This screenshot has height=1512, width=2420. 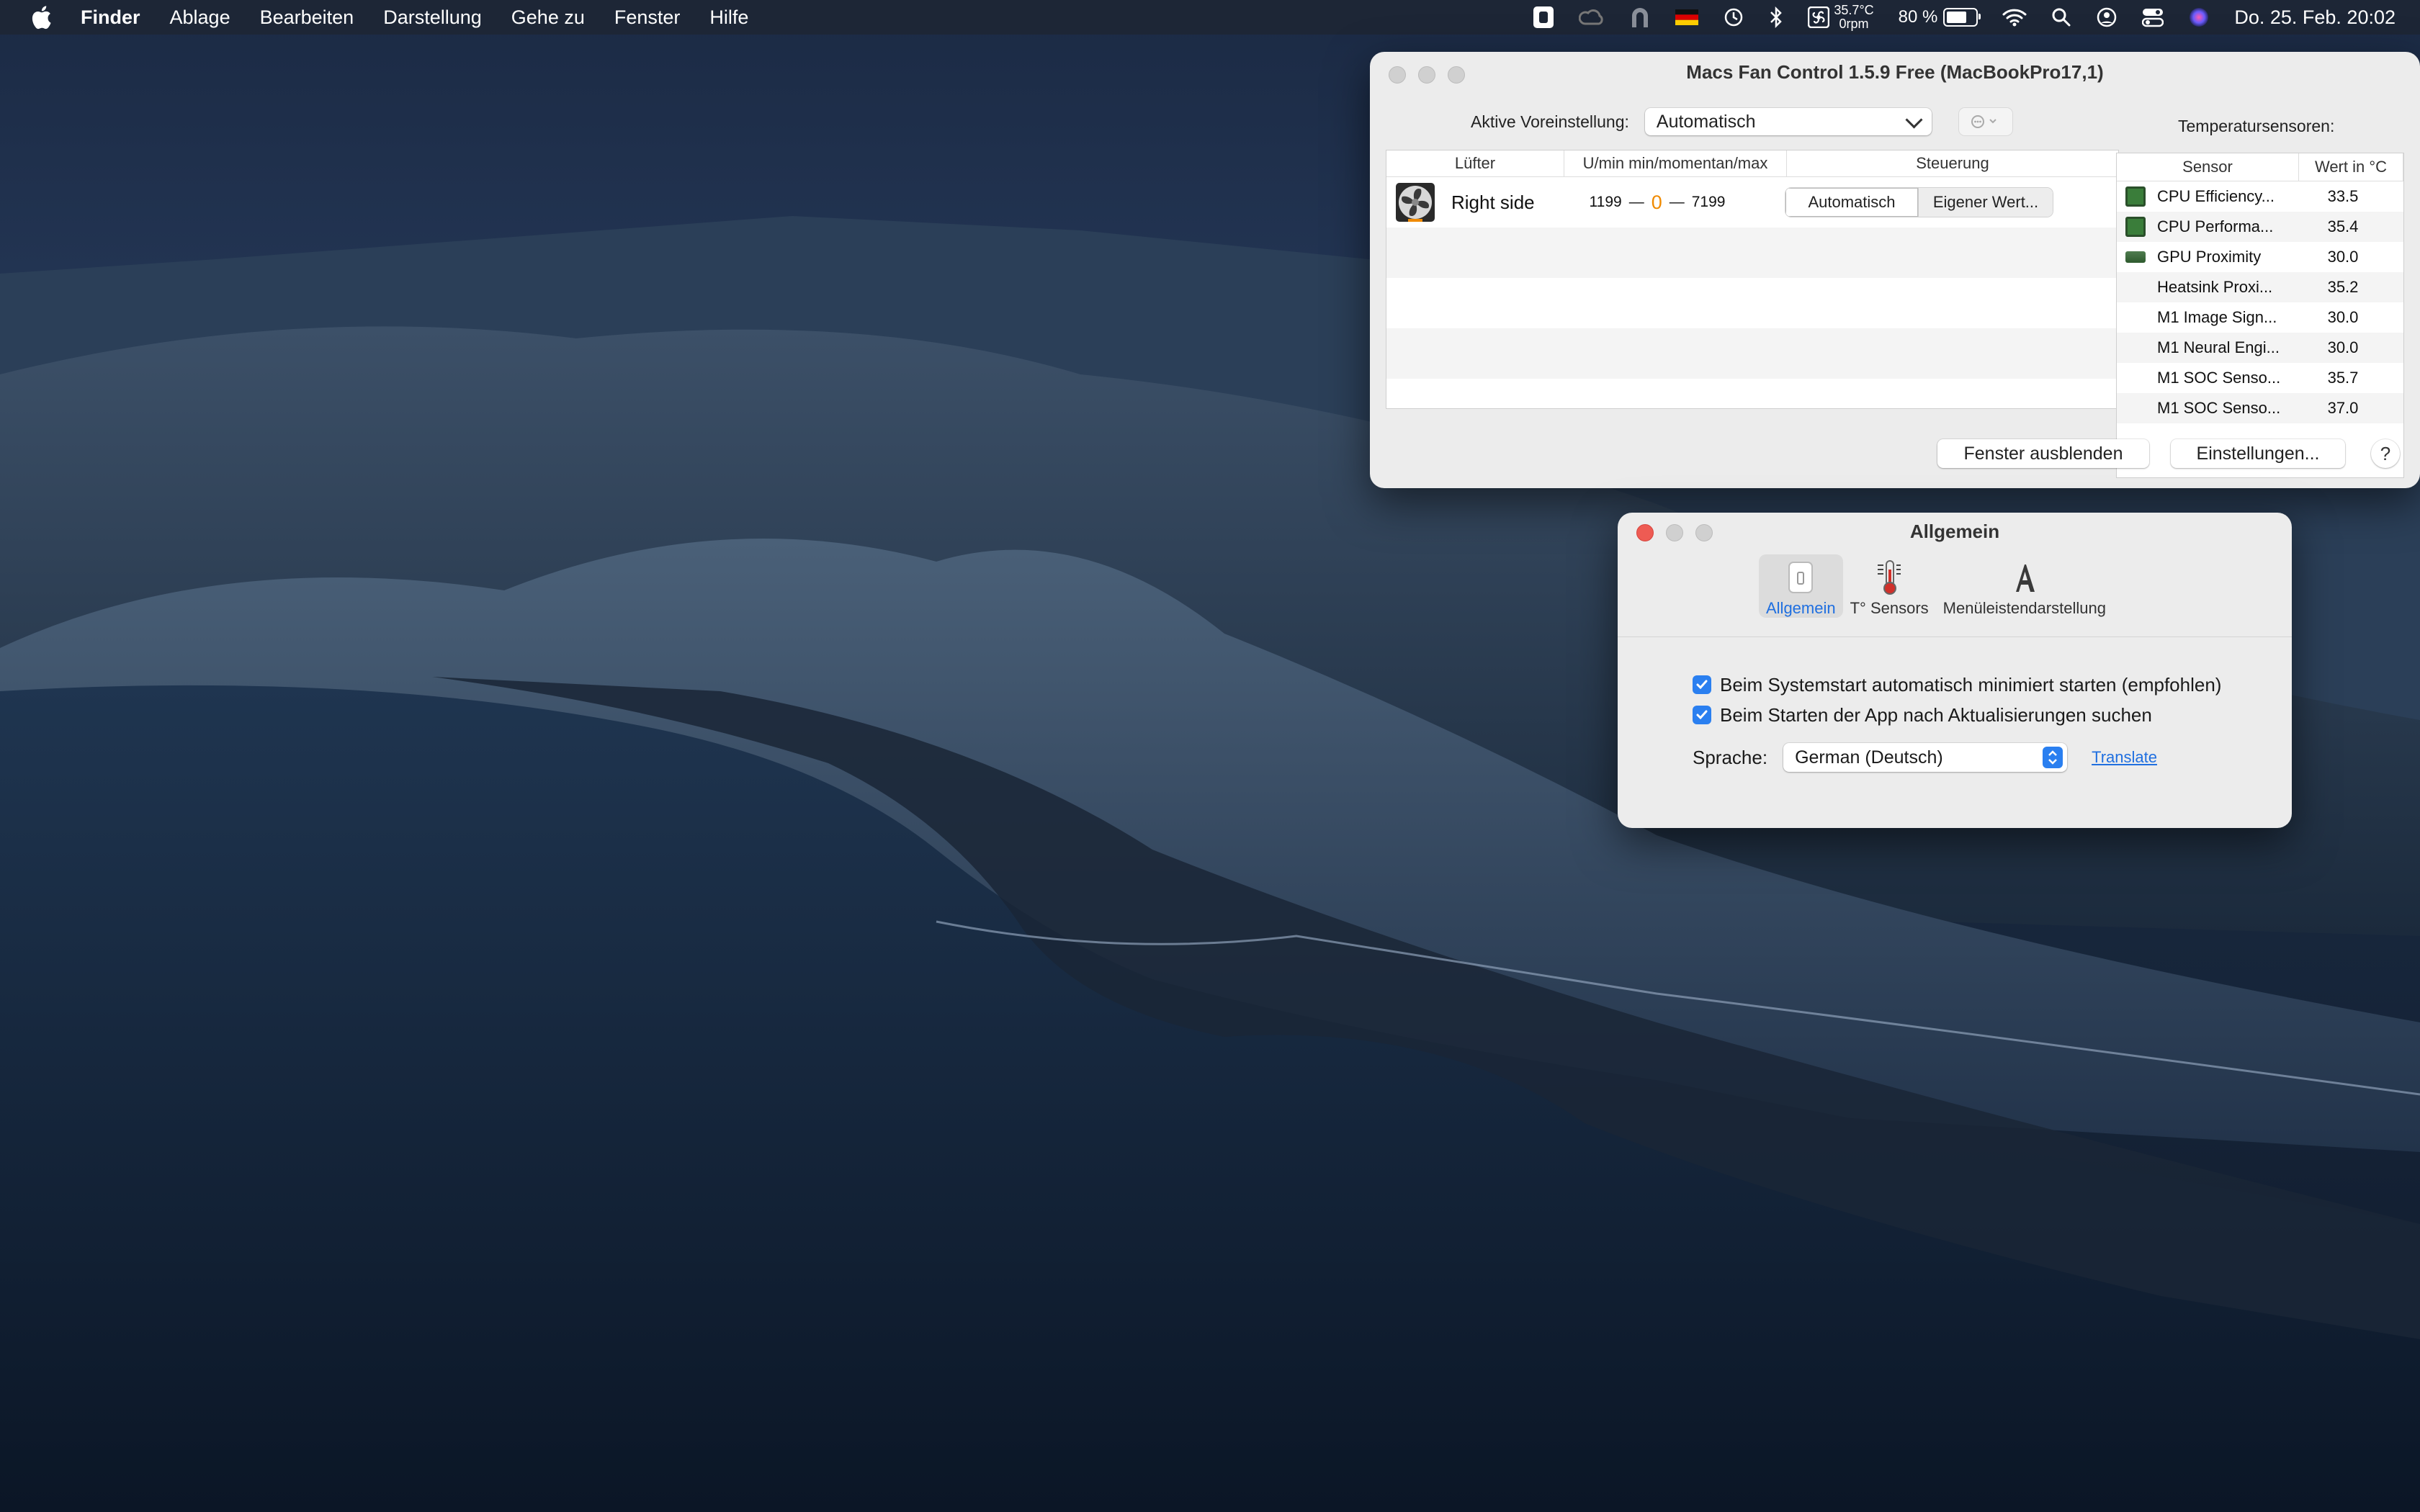 What do you see at coordinates (2343, 317) in the screenshot?
I see `sensor-value: 30.0` at bounding box center [2343, 317].